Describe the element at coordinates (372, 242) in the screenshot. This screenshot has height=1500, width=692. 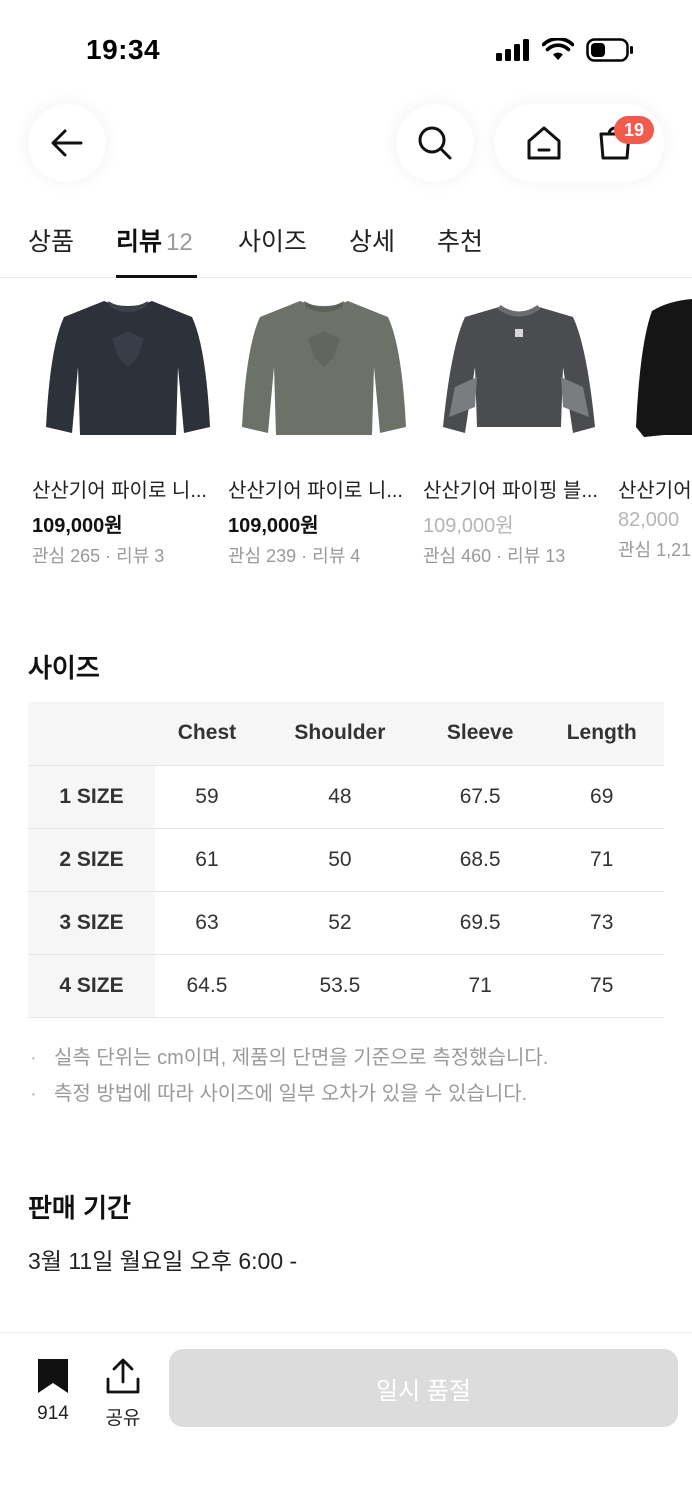
I see `tab-label: 상세` at that location.